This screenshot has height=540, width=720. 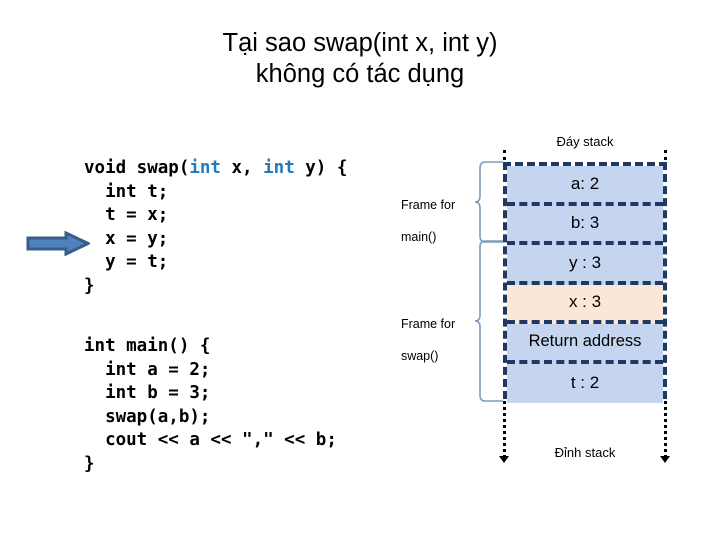 What do you see at coordinates (58, 243) in the screenshot?
I see `current-execution-arrow-icon` at bounding box center [58, 243].